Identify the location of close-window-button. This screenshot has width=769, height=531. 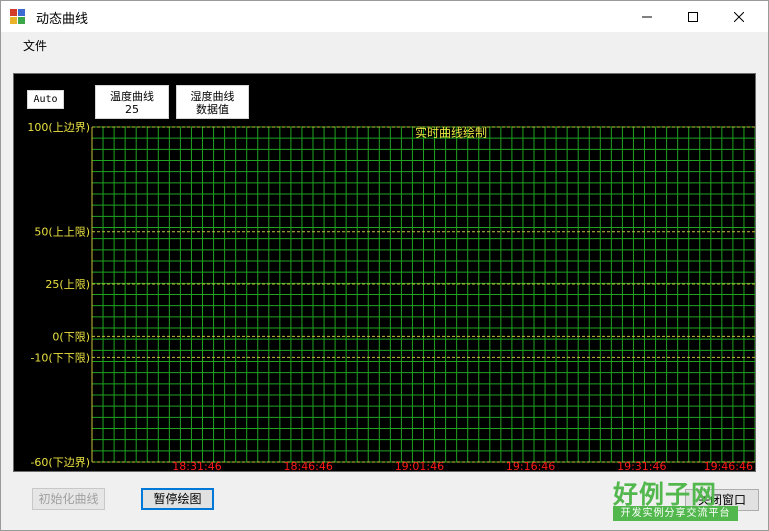
(739, 16).